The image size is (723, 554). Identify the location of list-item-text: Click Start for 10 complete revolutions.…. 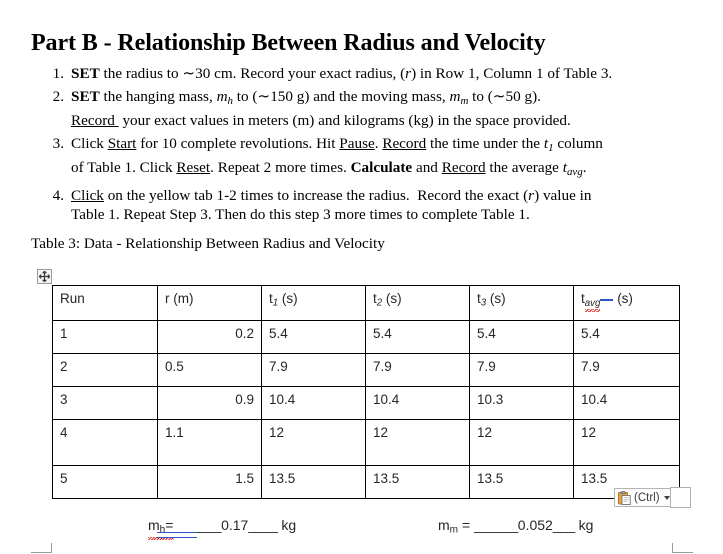
(337, 144).